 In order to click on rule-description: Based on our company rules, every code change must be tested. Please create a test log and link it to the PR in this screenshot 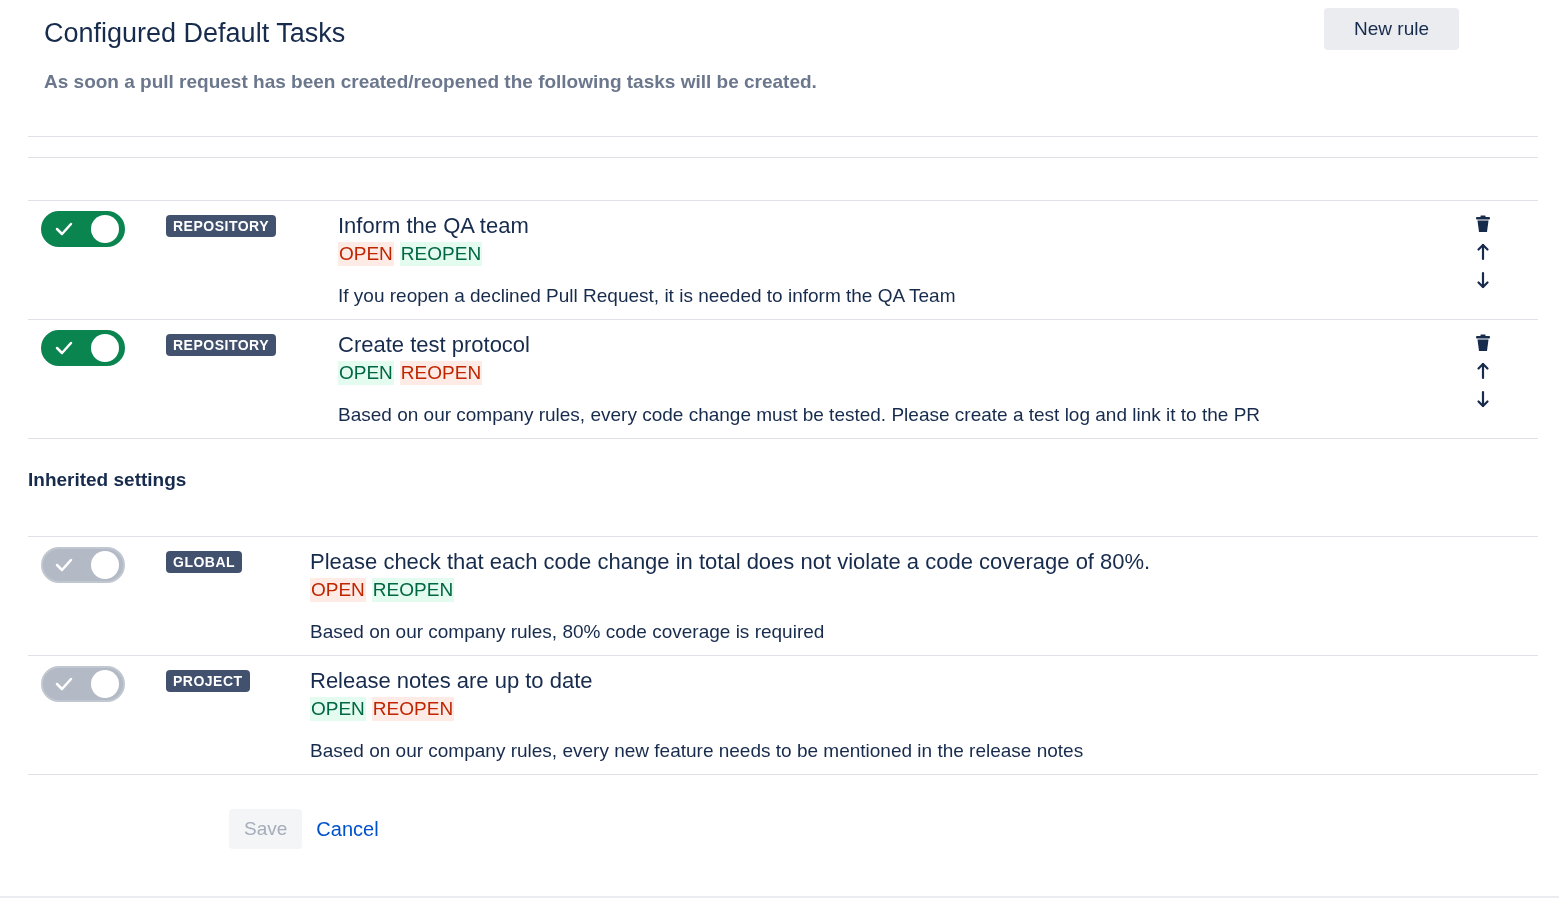, I will do `click(800, 415)`.